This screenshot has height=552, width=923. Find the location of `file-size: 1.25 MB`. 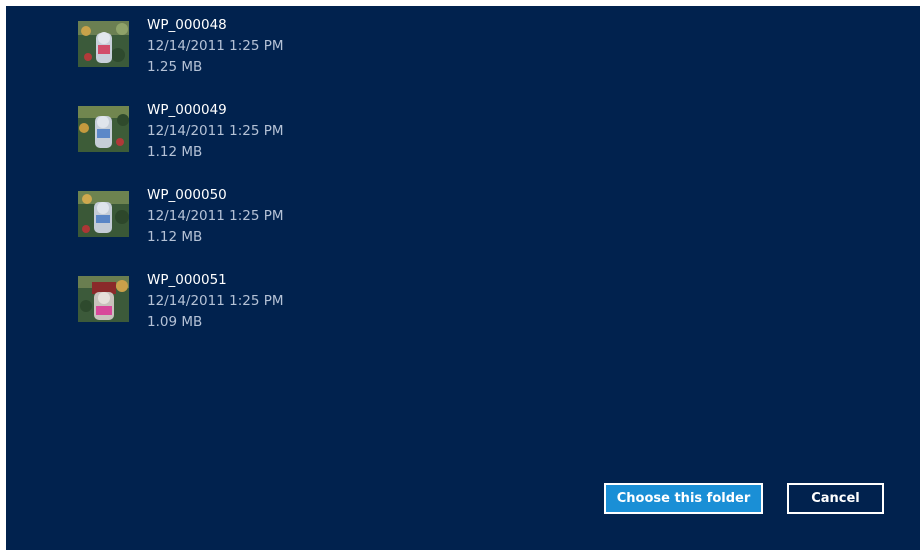

file-size: 1.25 MB is located at coordinates (175, 67).